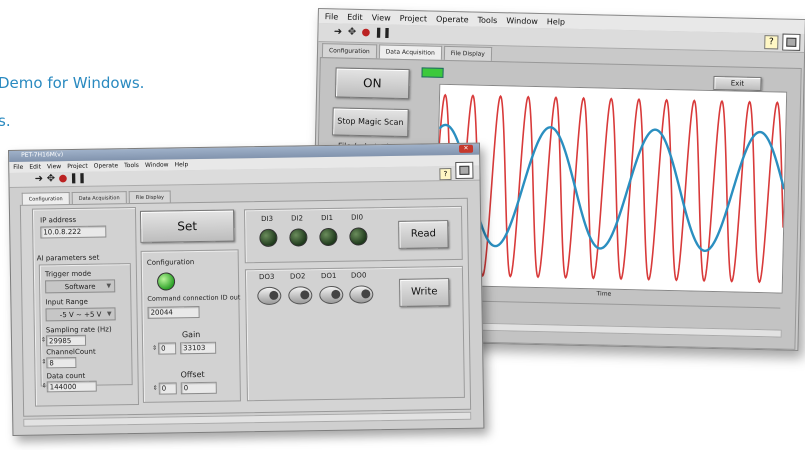 This screenshot has width=805, height=450. Describe the element at coordinates (78, 330) in the screenshot. I see `sampling-rate-label: Sampling rate (Hz)` at that location.